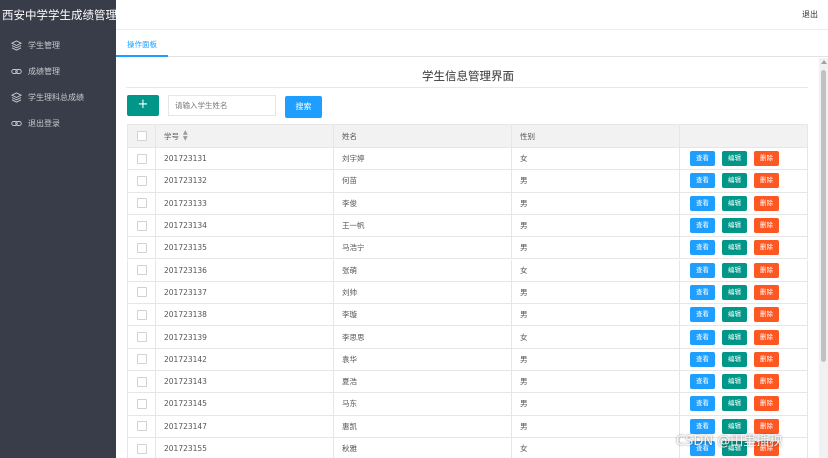 The height and width of the screenshot is (458, 828). I want to click on cell-name: 刘宇婷, so click(423, 159).